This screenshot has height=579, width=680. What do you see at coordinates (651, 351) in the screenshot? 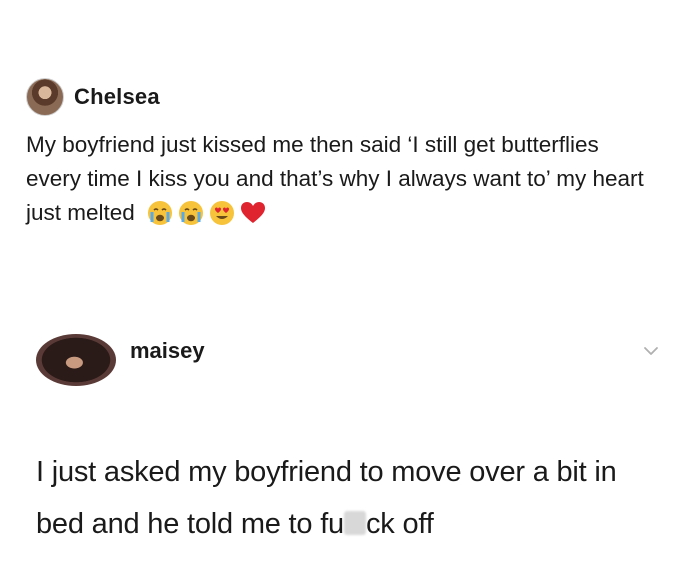
I see `chevron-down-icon` at bounding box center [651, 351].